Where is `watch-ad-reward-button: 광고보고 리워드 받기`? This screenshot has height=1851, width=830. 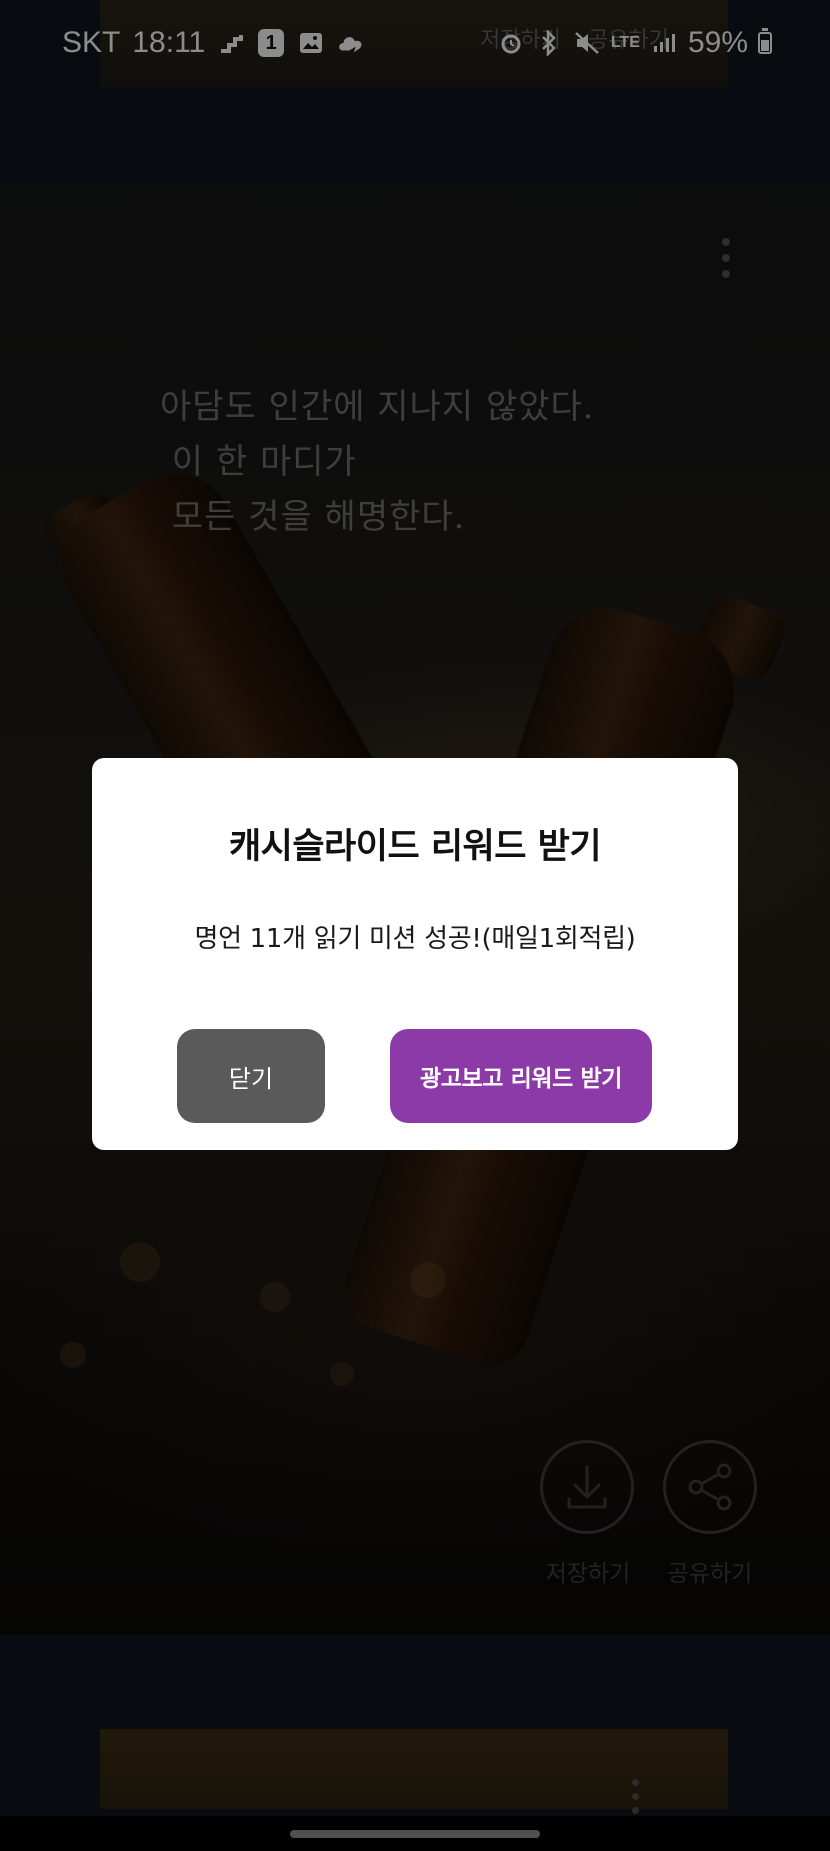 watch-ad-reward-button: 광고보고 리워드 받기 is located at coordinates (521, 1076).